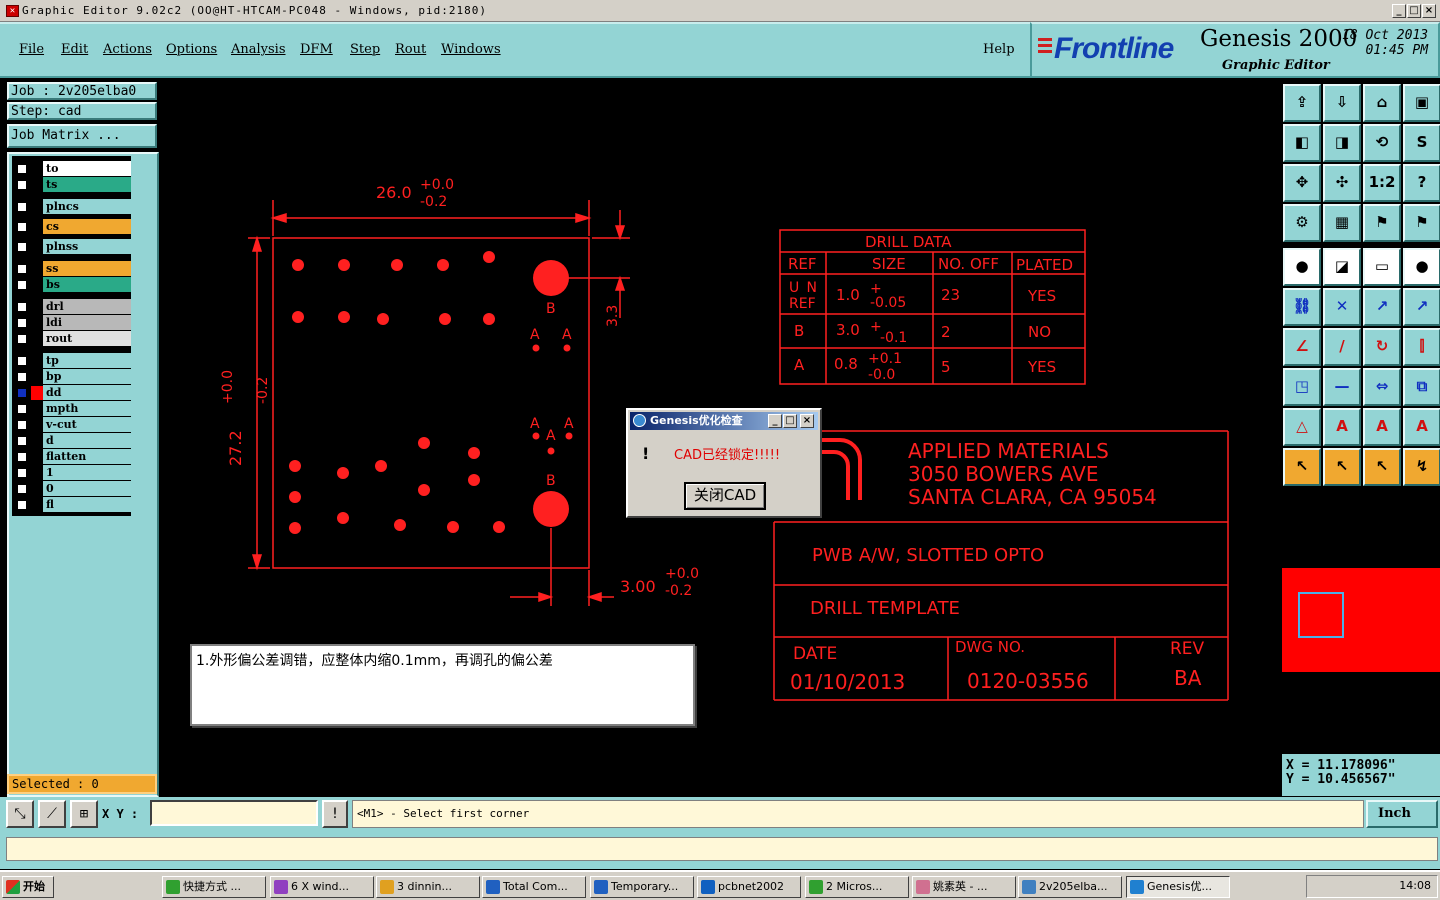 The width and height of the screenshot is (1440, 900). What do you see at coordinates (1382, 427) in the screenshot?
I see `text-b-icon: A` at bounding box center [1382, 427].